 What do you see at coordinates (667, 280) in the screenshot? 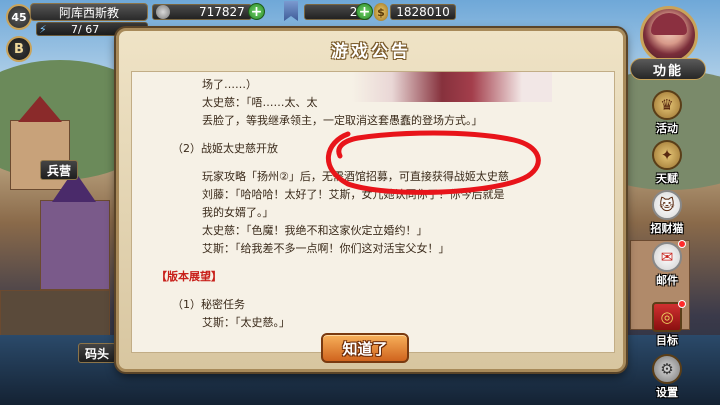
I see `mail-label: 邮件` at bounding box center [667, 280].